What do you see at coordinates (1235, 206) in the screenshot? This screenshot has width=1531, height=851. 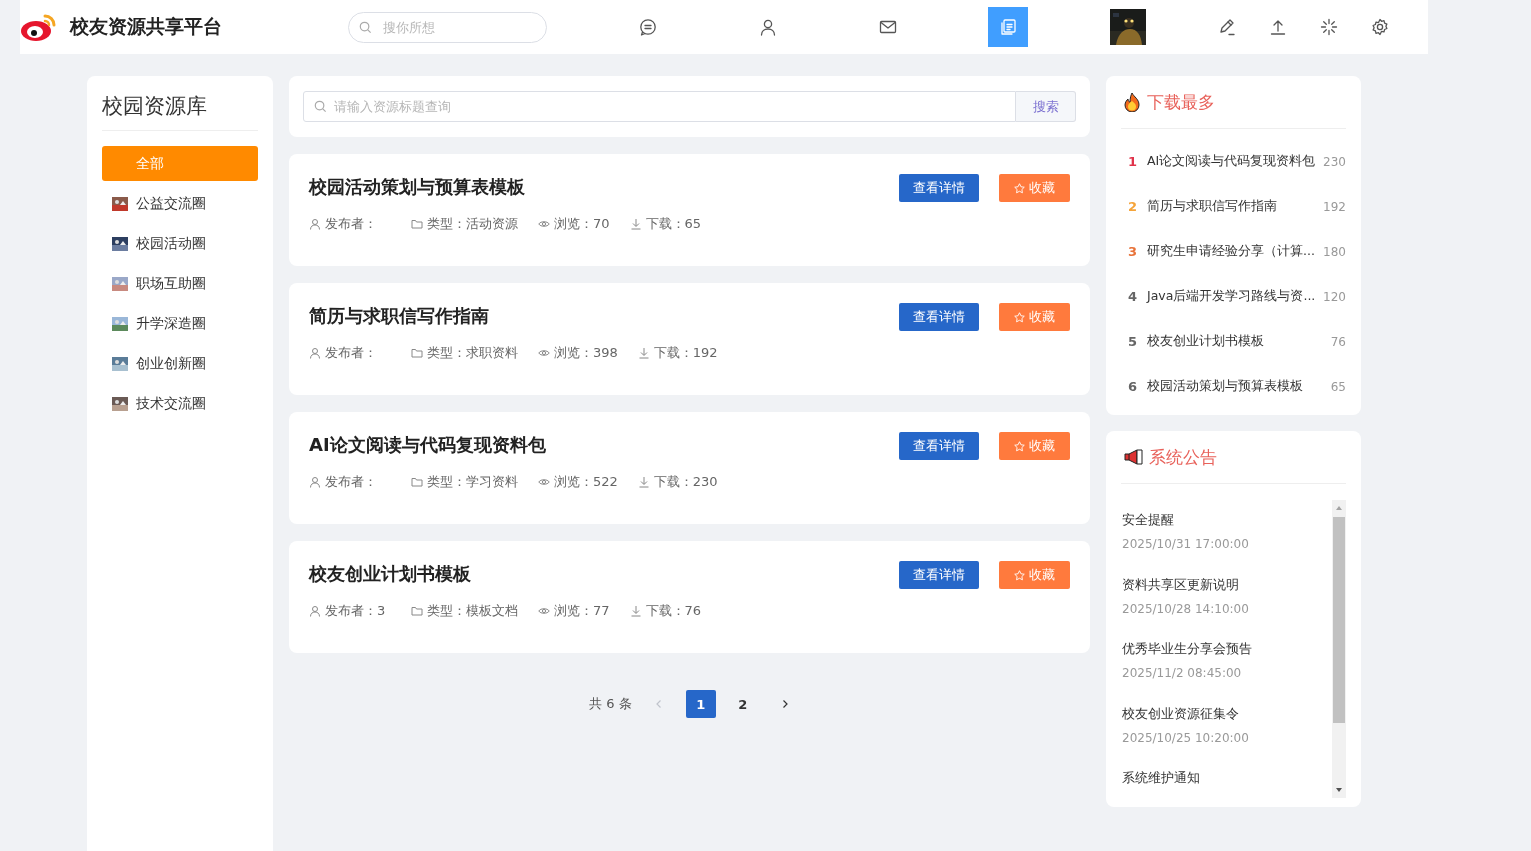 I see `resource-link: 简历与求职信写作指南` at bounding box center [1235, 206].